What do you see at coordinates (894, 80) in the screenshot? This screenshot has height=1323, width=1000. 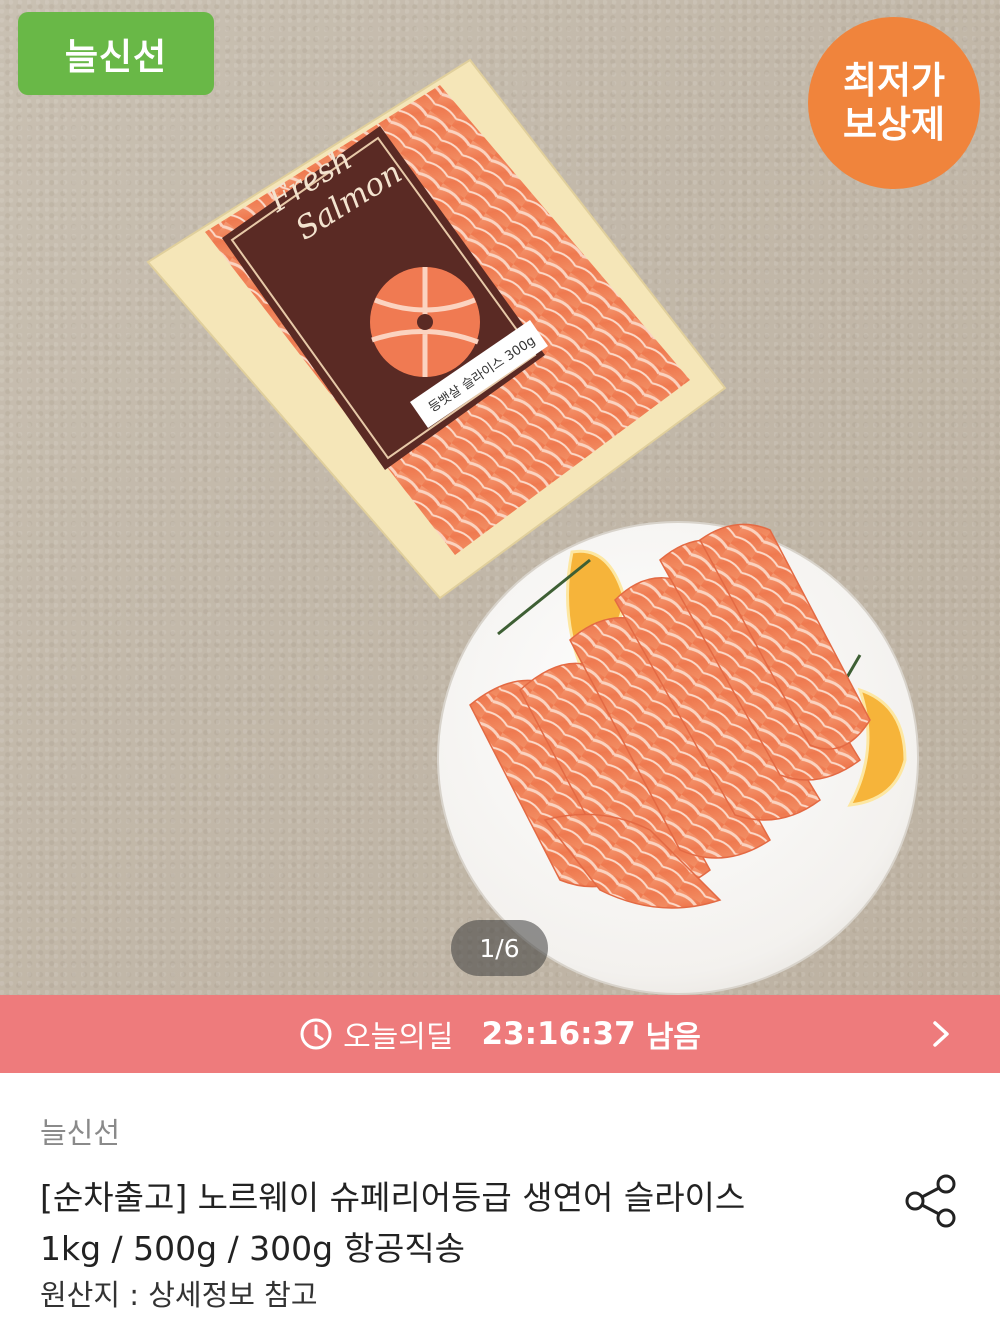 I see `badge-line1: 최저가` at bounding box center [894, 80].